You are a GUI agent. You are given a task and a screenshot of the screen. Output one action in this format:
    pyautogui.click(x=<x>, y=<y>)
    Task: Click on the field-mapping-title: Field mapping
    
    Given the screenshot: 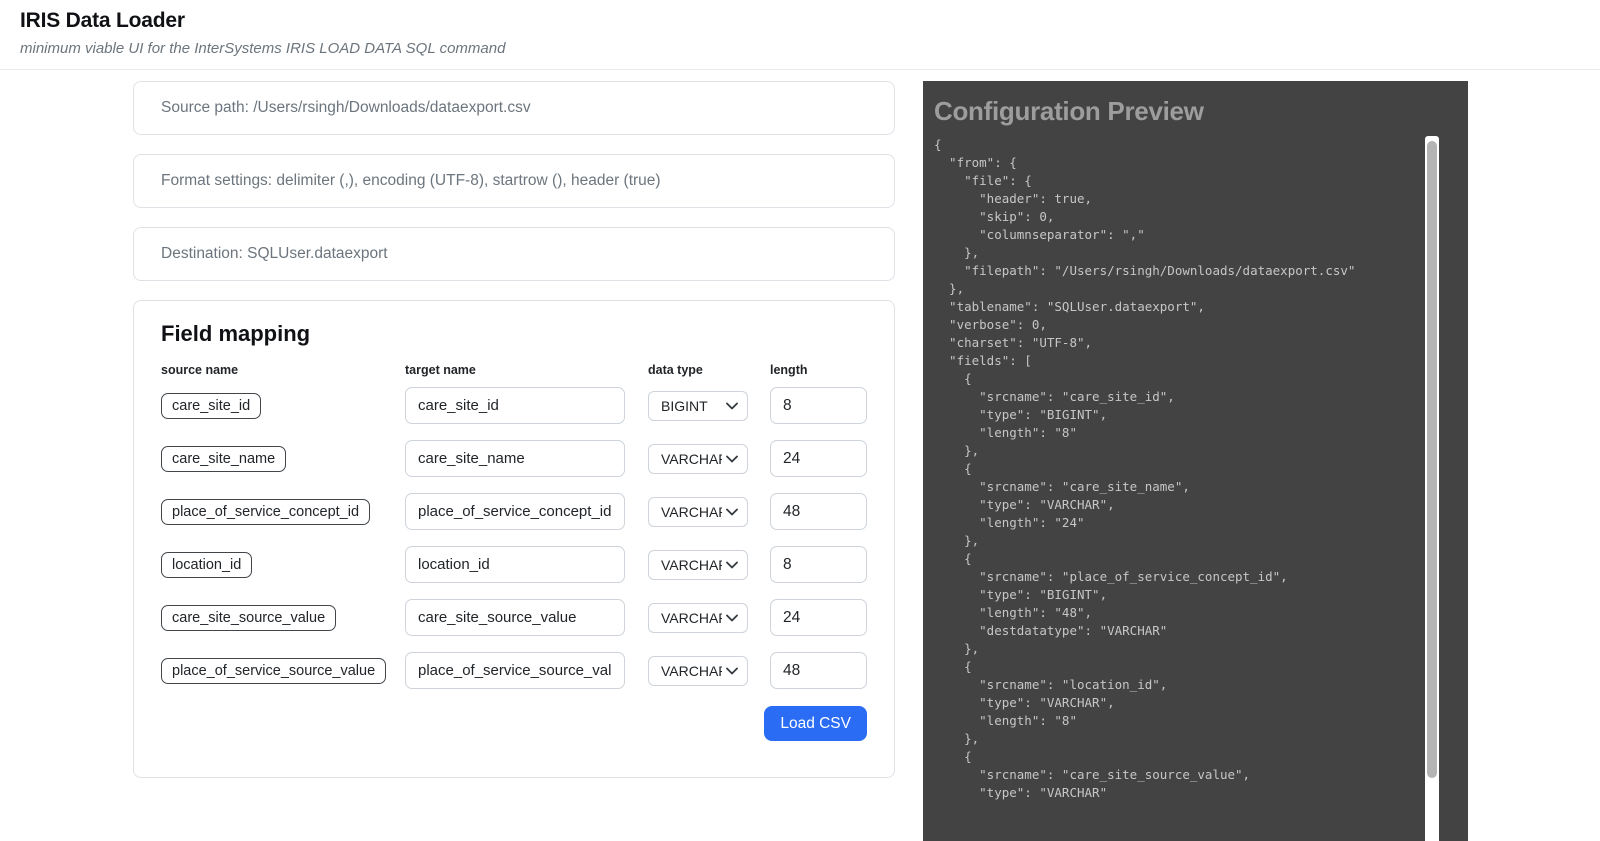 What is the action you would take?
    pyautogui.click(x=236, y=333)
    